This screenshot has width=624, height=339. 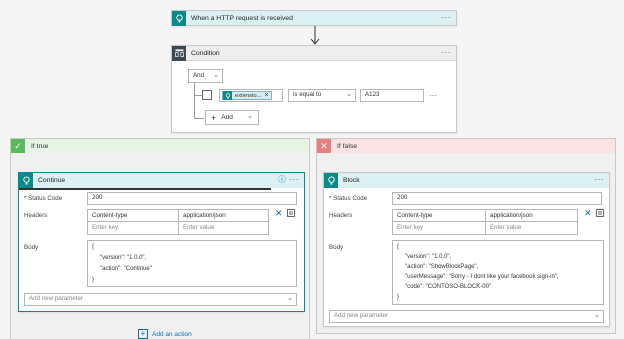 I want to click on row-more-button: ···, so click(x=433, y=95).